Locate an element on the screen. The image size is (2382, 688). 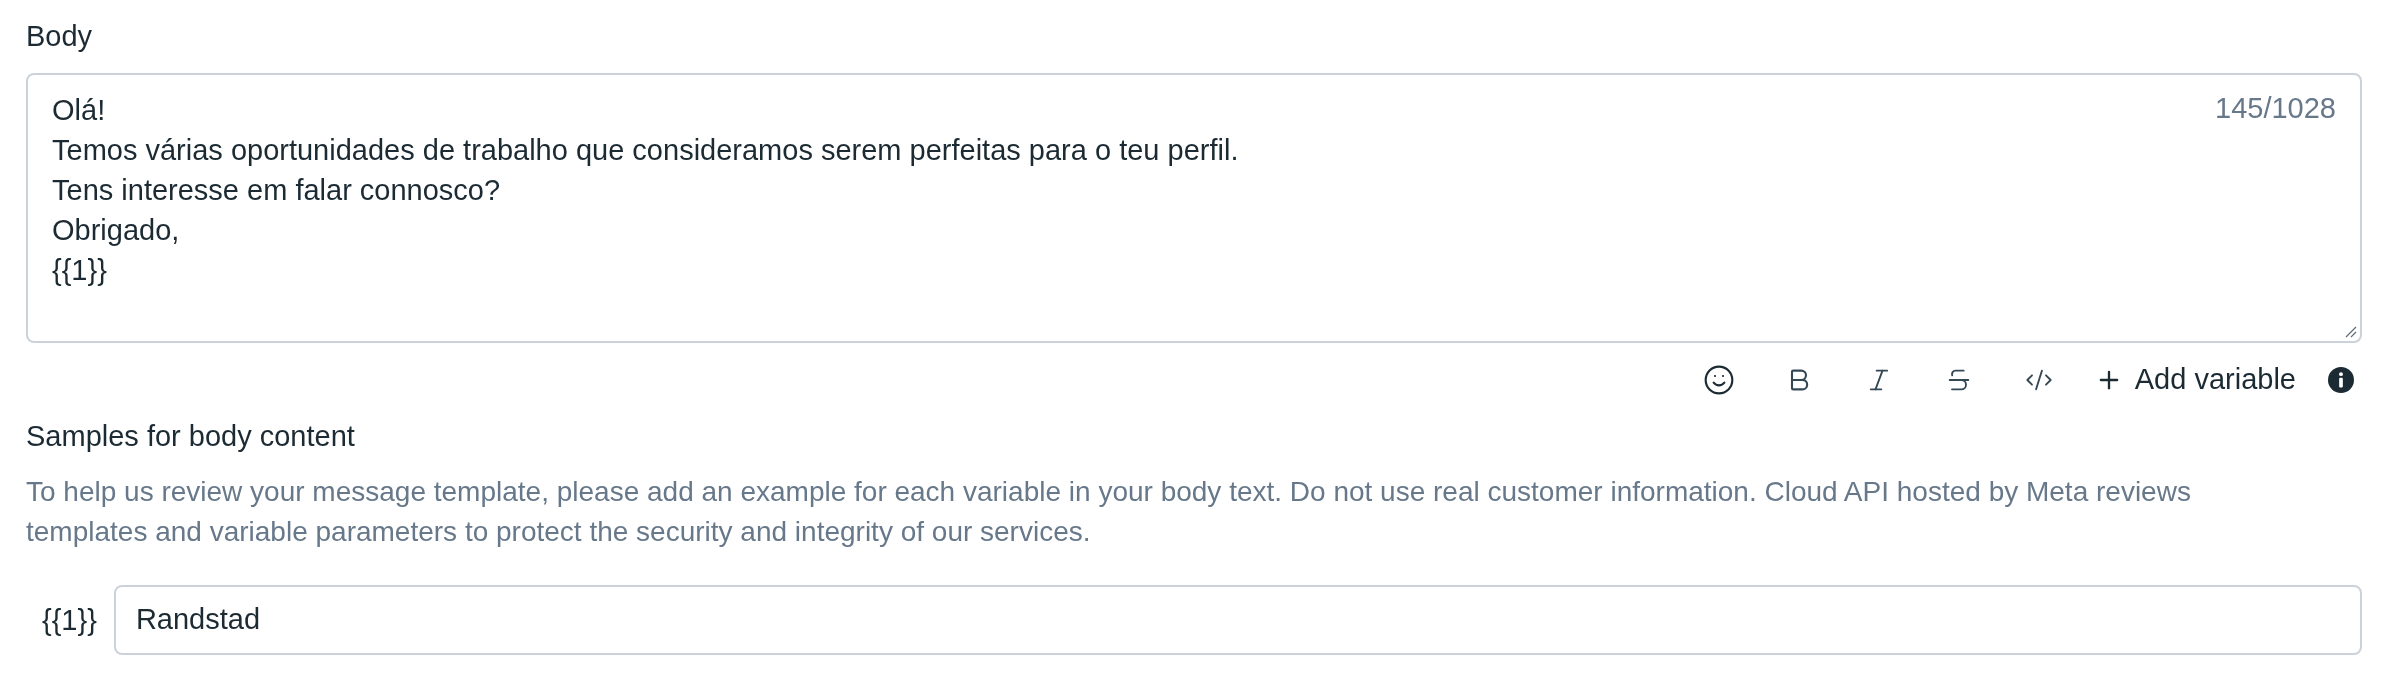
field-label: Body is located at coordinates (59, 36).